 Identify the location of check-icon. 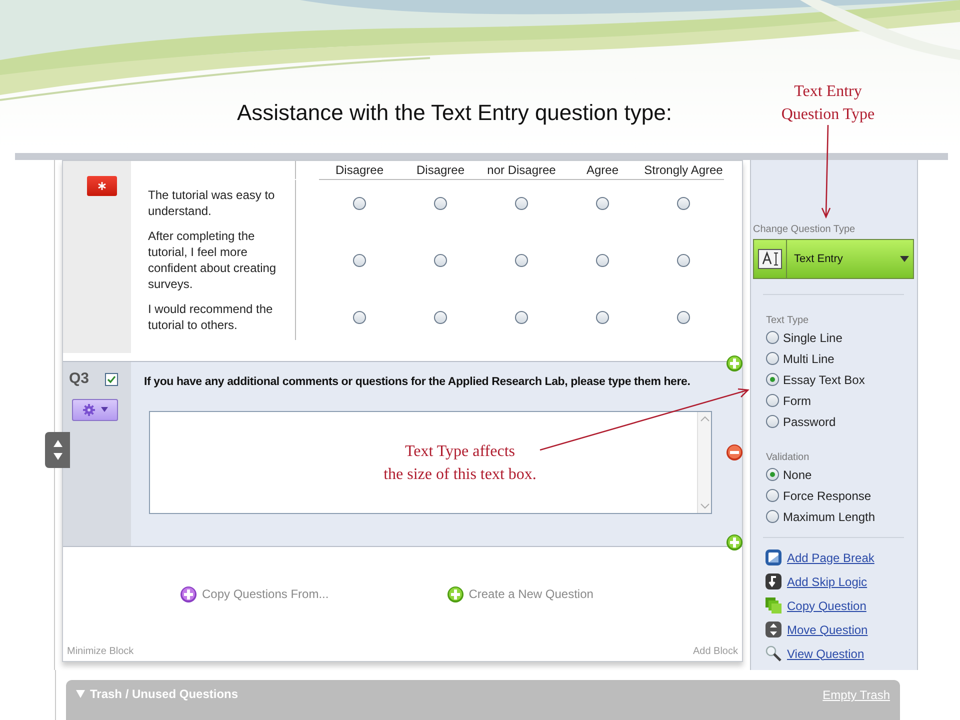
(111, 379).